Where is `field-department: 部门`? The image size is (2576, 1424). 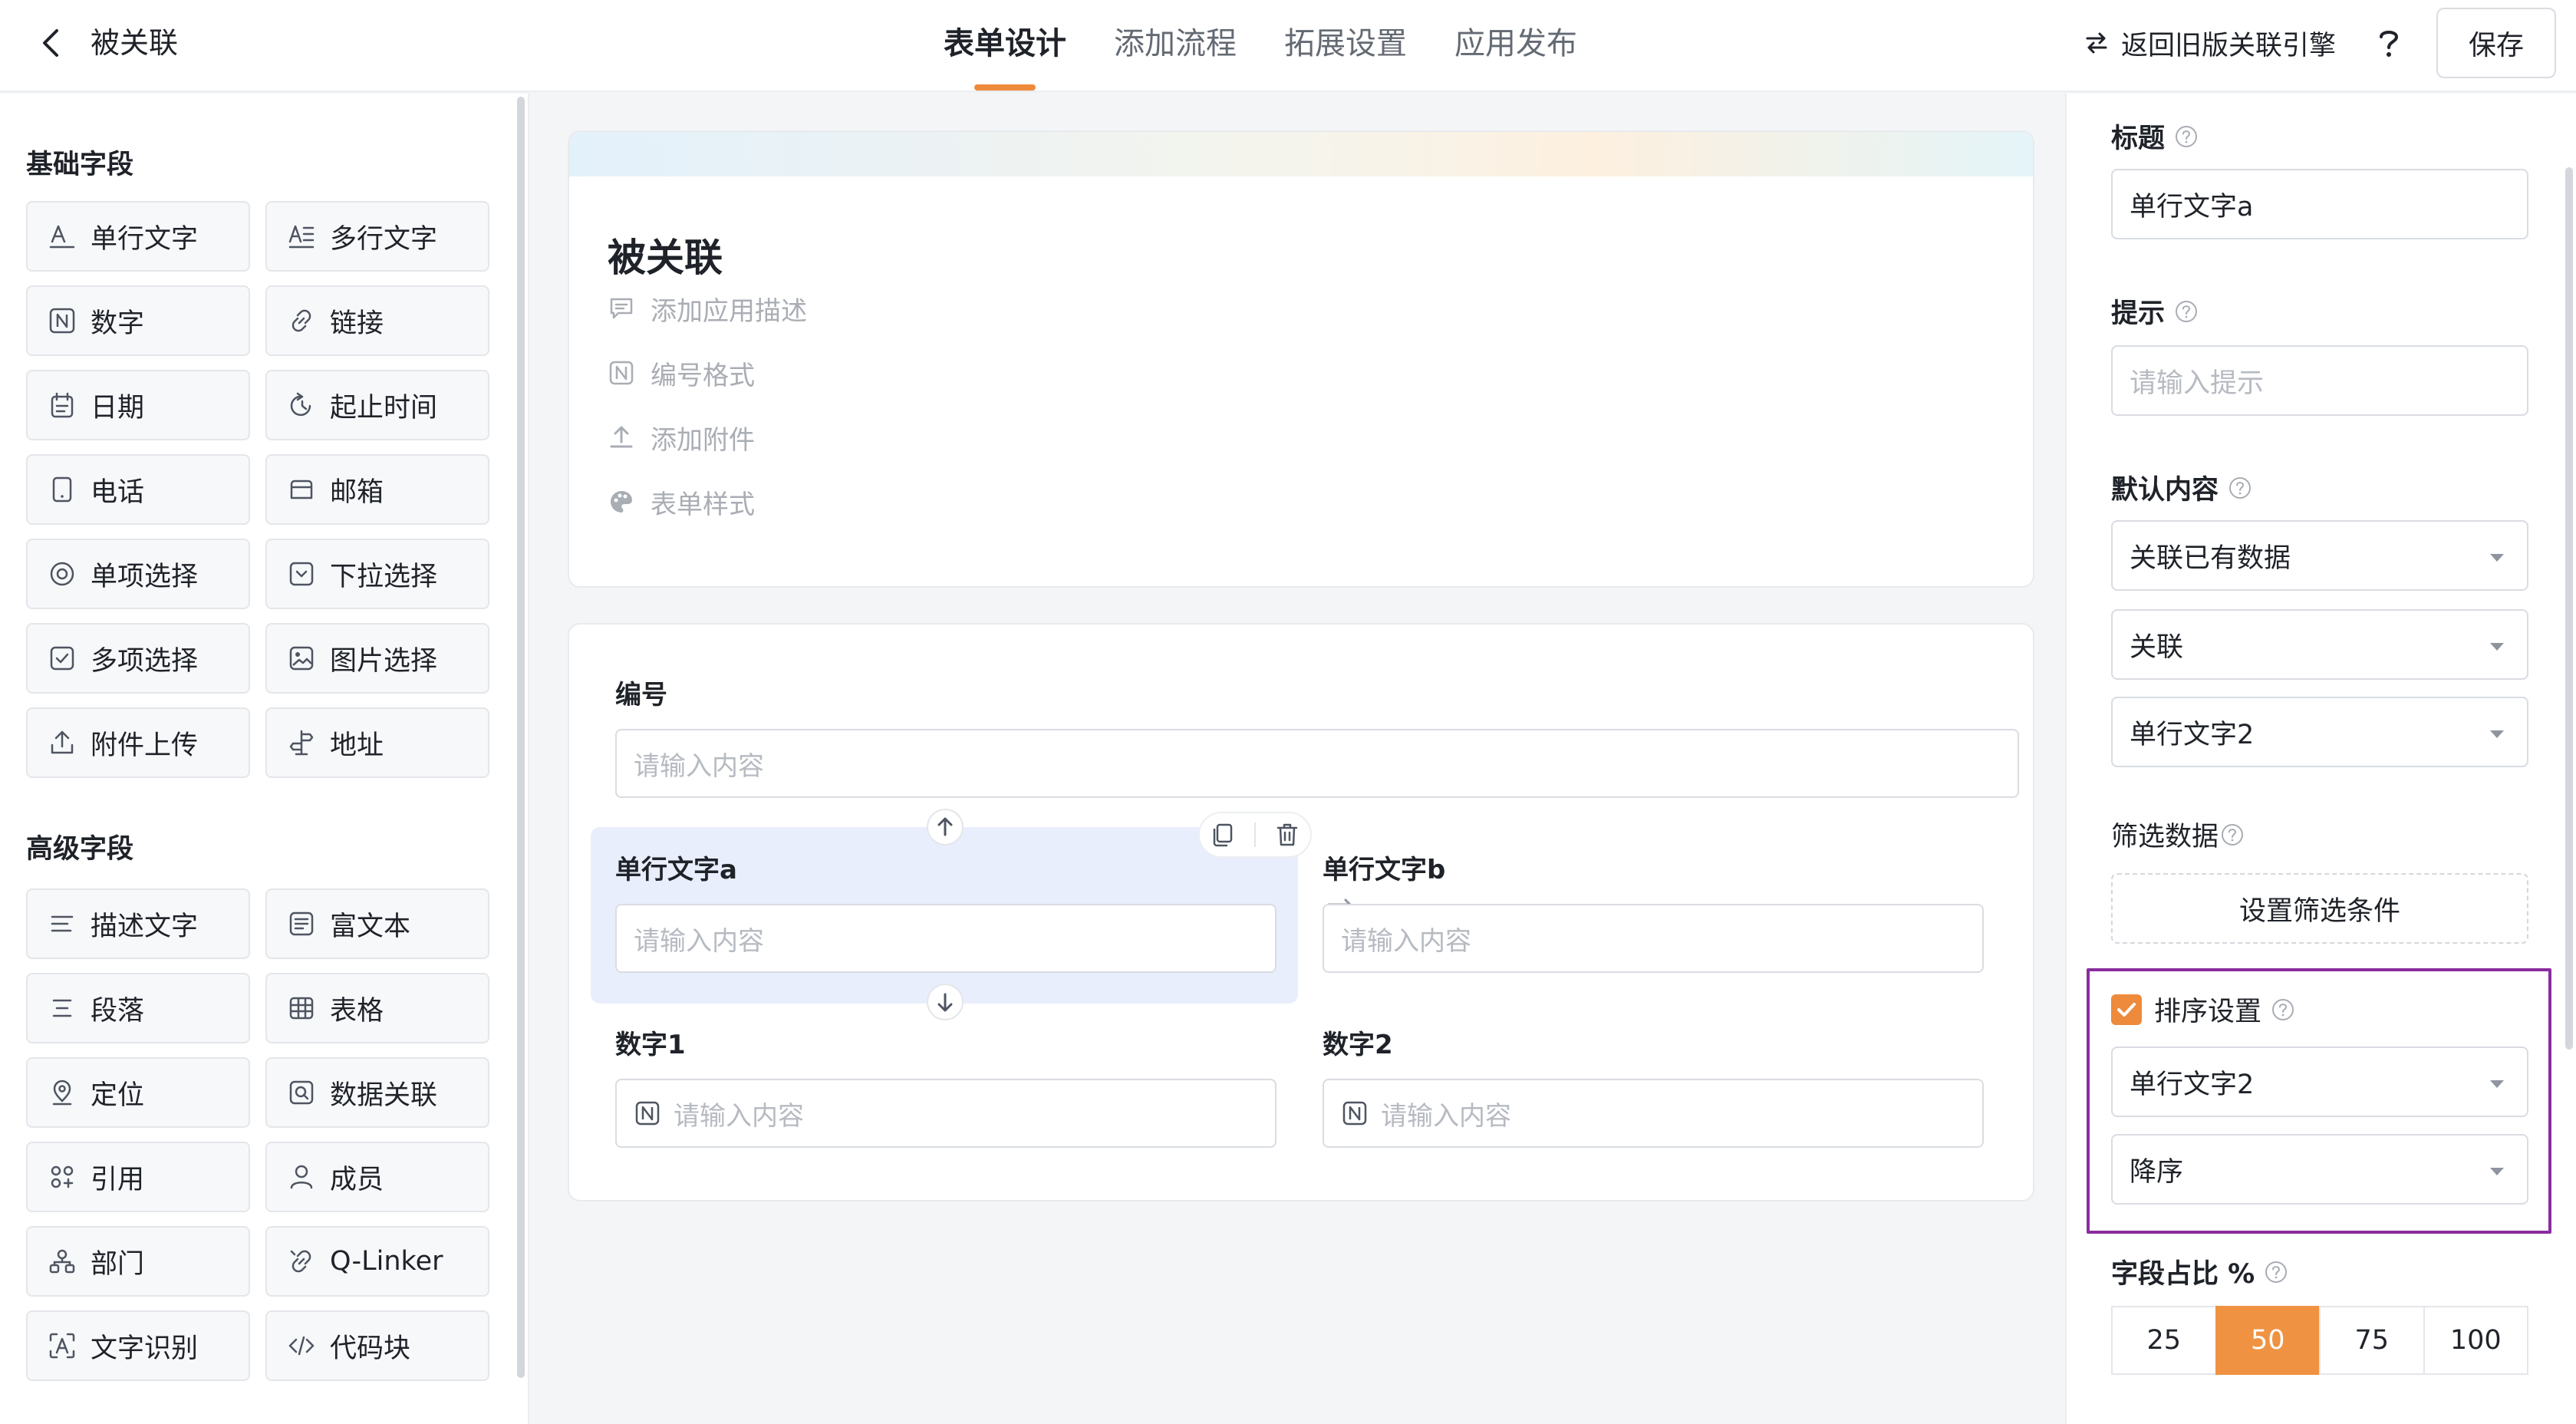
field-department: 部门 is located at coordinates (138, 1262).